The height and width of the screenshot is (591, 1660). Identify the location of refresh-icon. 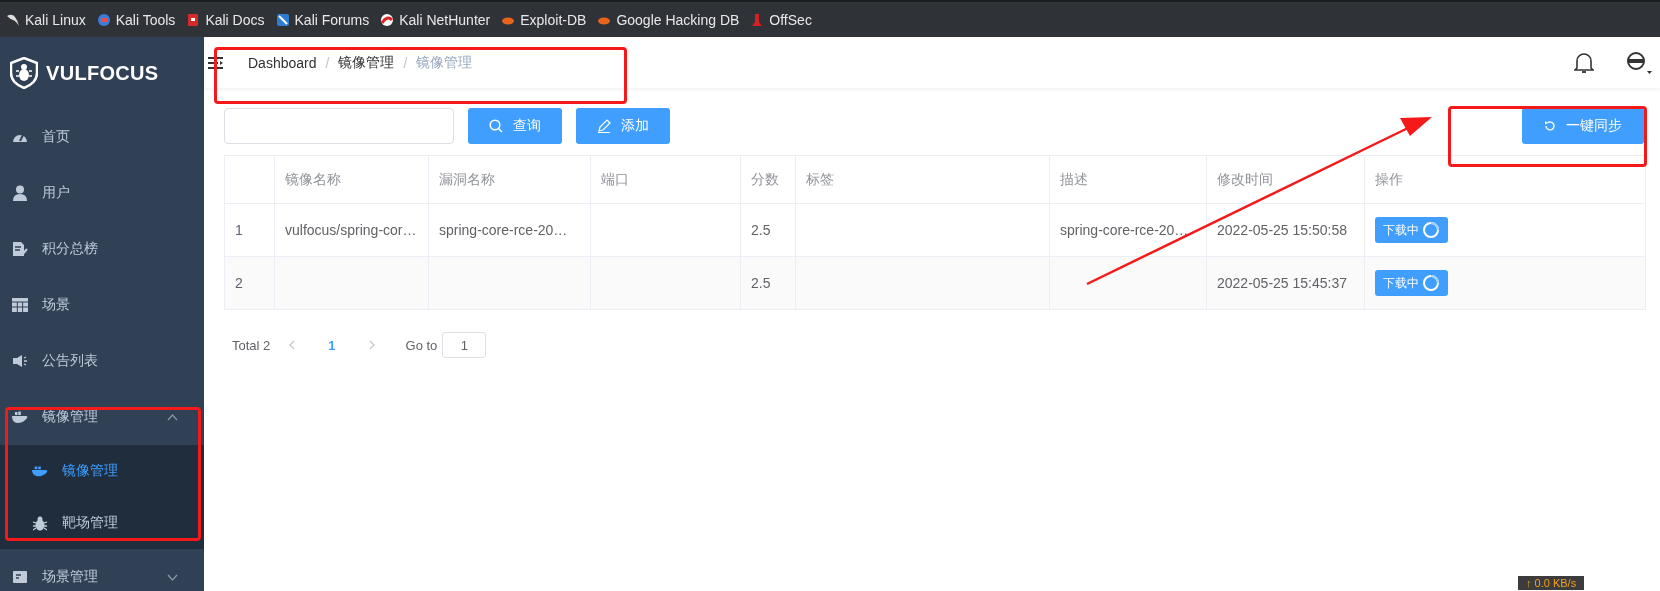
(1550, 126).